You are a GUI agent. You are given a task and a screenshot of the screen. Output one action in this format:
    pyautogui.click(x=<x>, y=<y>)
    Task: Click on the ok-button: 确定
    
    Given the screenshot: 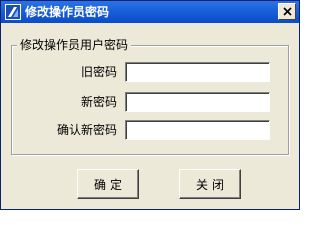 What is the action you would take?
    pyautogui.click(x=108, y=184)
    